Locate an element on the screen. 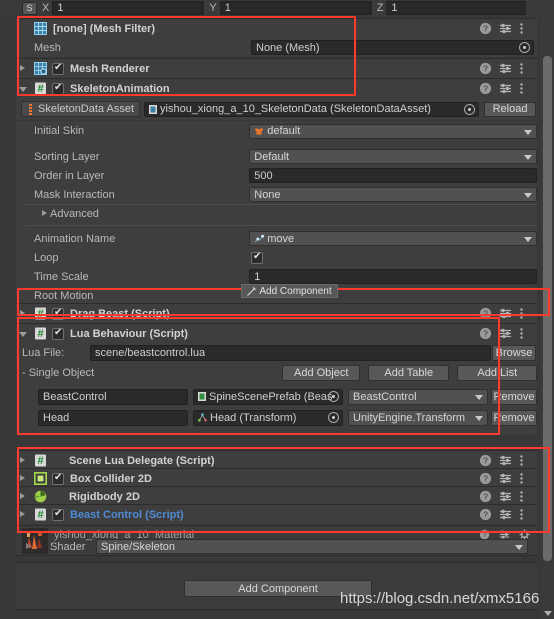 This screenshot has width=554, height=619. scale-x-input: 1 is located at coordinates (128, 8).